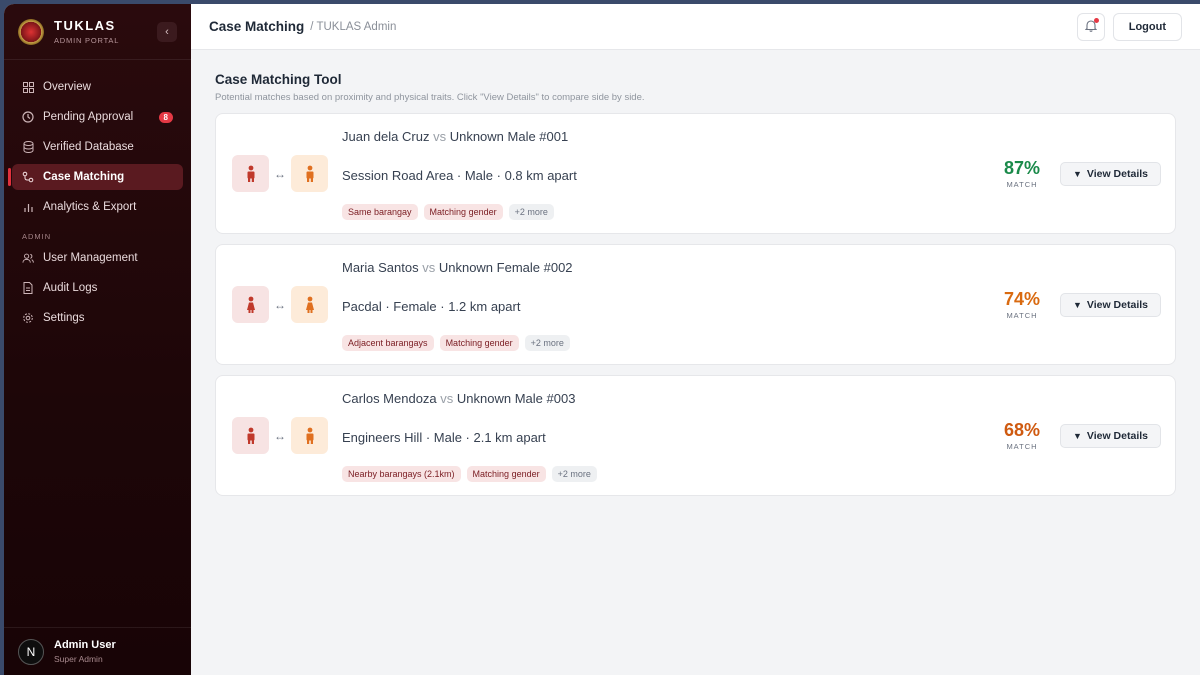 This screenshot has width=1200, height=675. What do you see at coordinates (70, 288) in the screenshot?
I see `sidebar-item-label: Audit Logs` at bounding box center [70, 288].